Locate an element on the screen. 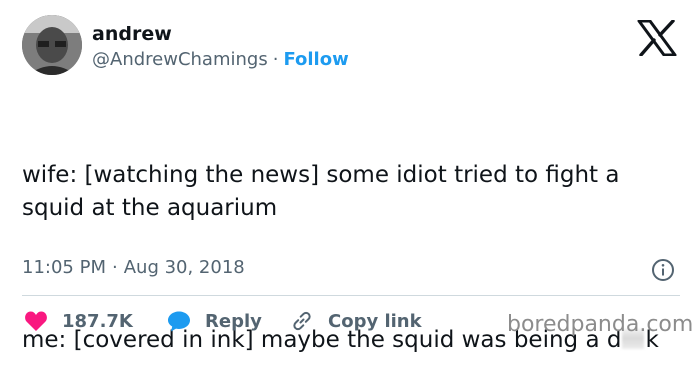 This screenshot has width=700, height=390. copy-link-button: Copy link is located at coordinates (356, 321).